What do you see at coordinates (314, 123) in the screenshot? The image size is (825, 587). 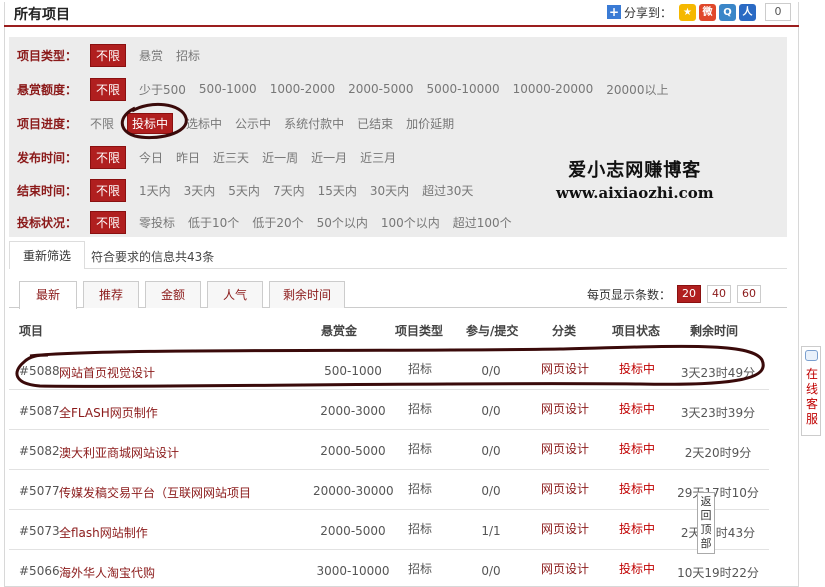 I see `filter-option: 系统付款中` at bounding box center [314, 123].